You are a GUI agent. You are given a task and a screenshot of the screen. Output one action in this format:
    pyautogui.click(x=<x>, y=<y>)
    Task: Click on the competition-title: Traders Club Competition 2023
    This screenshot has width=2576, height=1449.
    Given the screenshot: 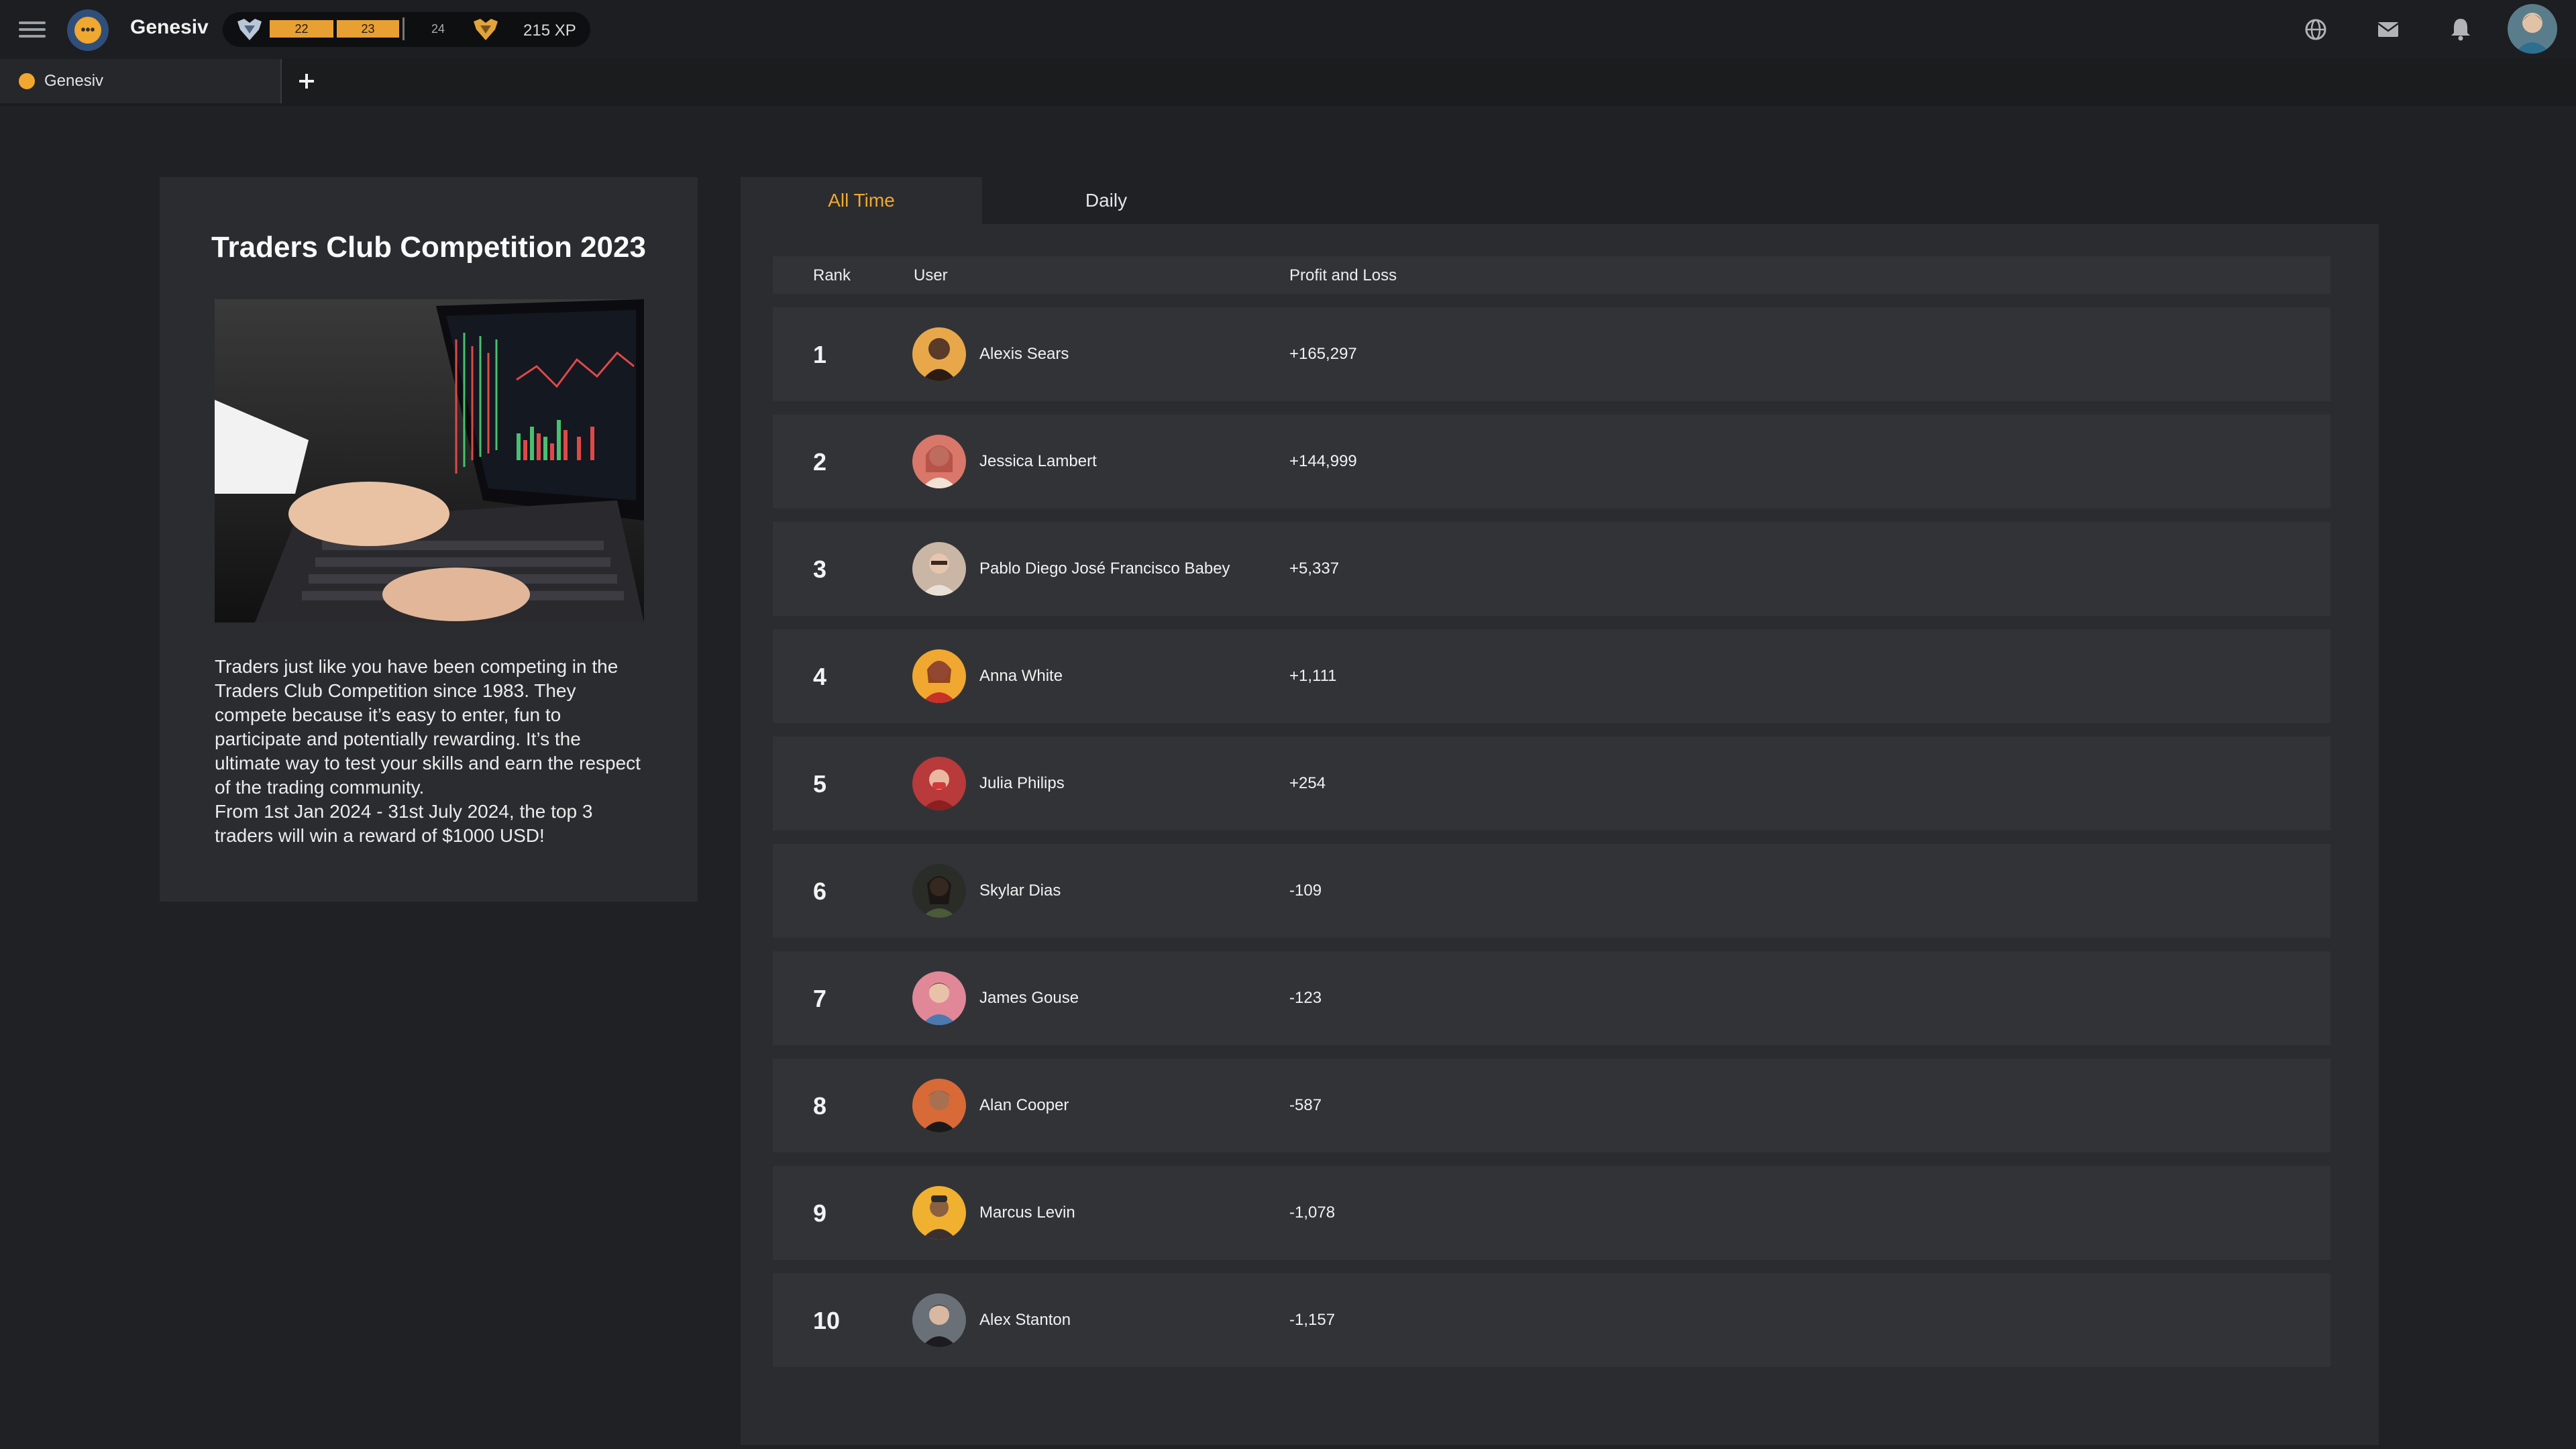 What is the action you would take?
    pyautogui.click(x=428, y=247)
    